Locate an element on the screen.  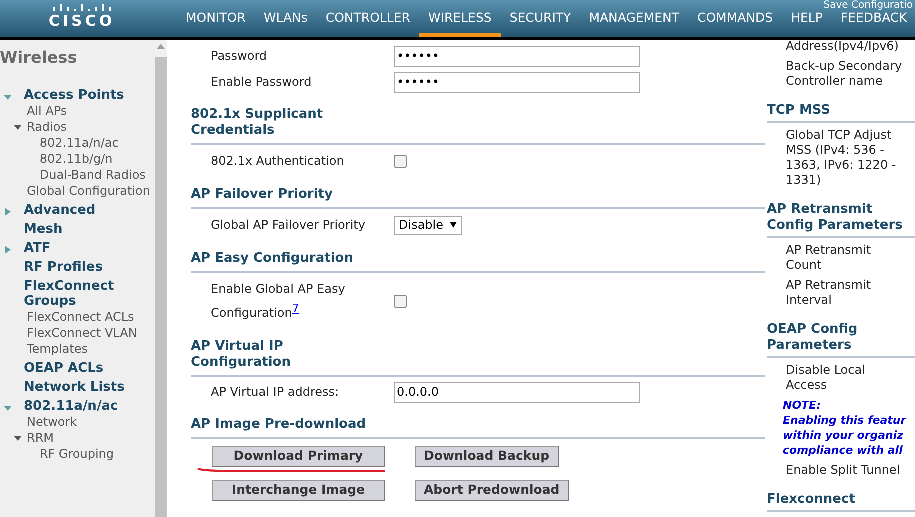
sidebar-link: FlexConnect VLAN Templates is located at coordinates (90, 341).